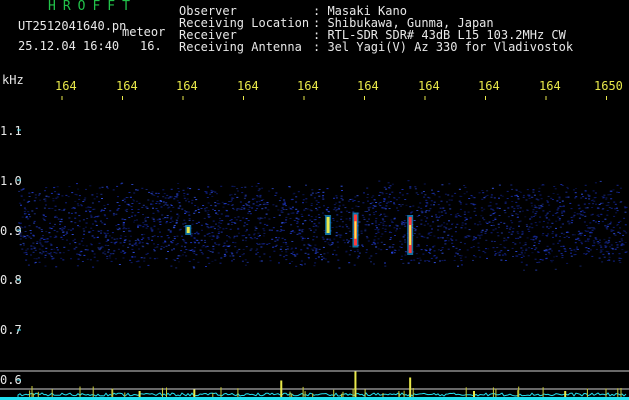 The width and height of the screenshot is (629, 400). I want to click on spectrum-blip, so click(32, 391).